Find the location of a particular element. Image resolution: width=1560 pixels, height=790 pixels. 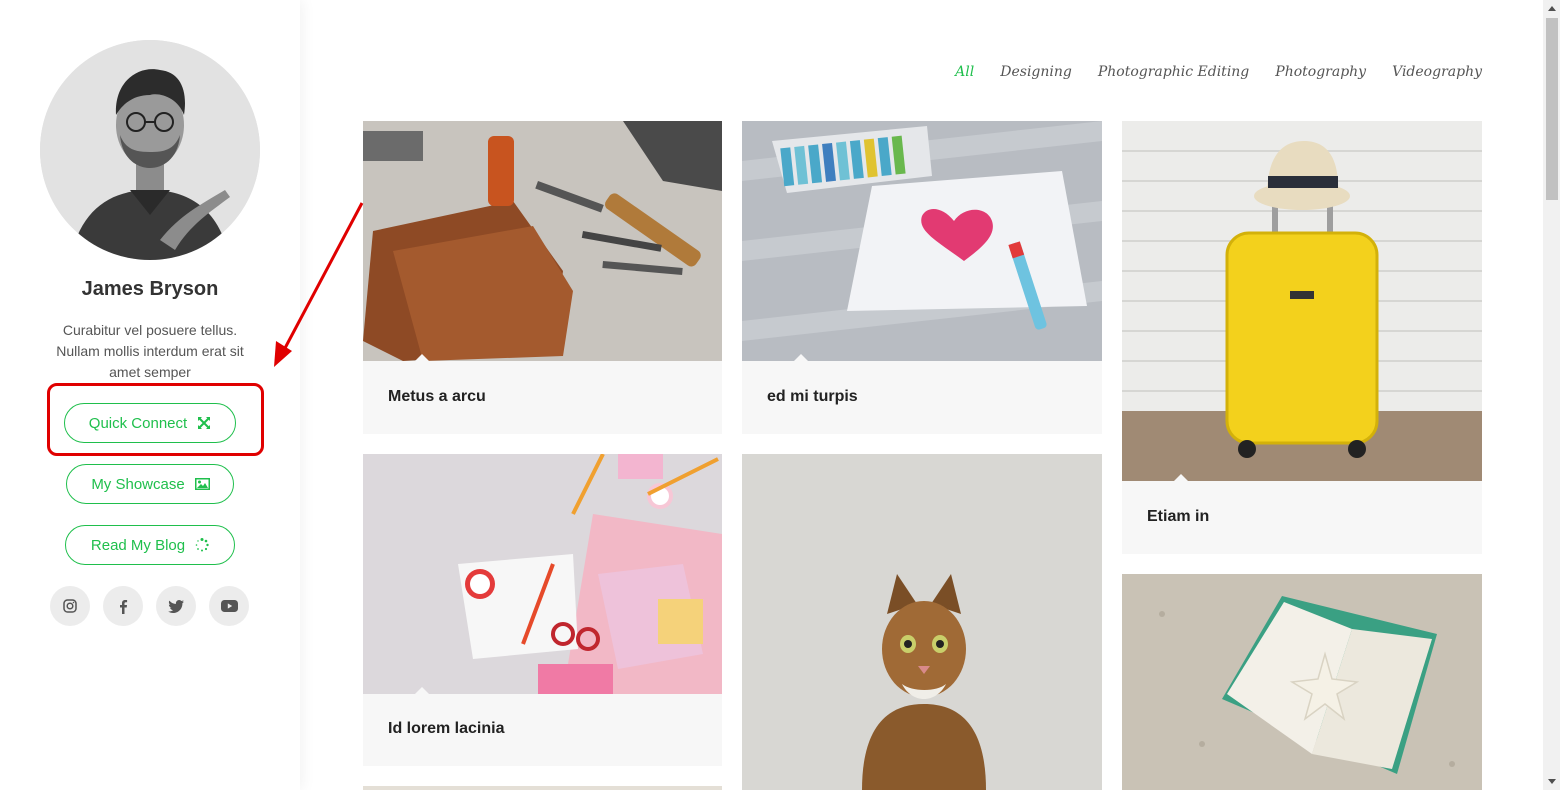

portfolio-card: Metus a arcu is located at coordinates (542, 277).